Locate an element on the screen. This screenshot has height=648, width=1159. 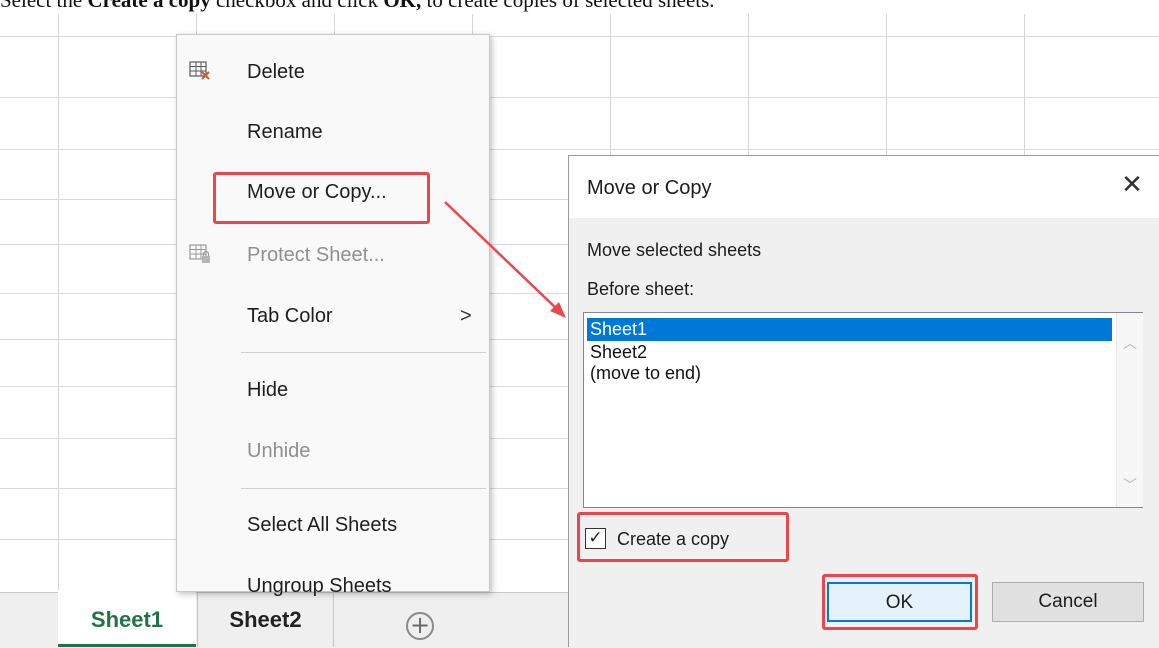
cancel-button: Cancel is located at coordinates (1068, 602).